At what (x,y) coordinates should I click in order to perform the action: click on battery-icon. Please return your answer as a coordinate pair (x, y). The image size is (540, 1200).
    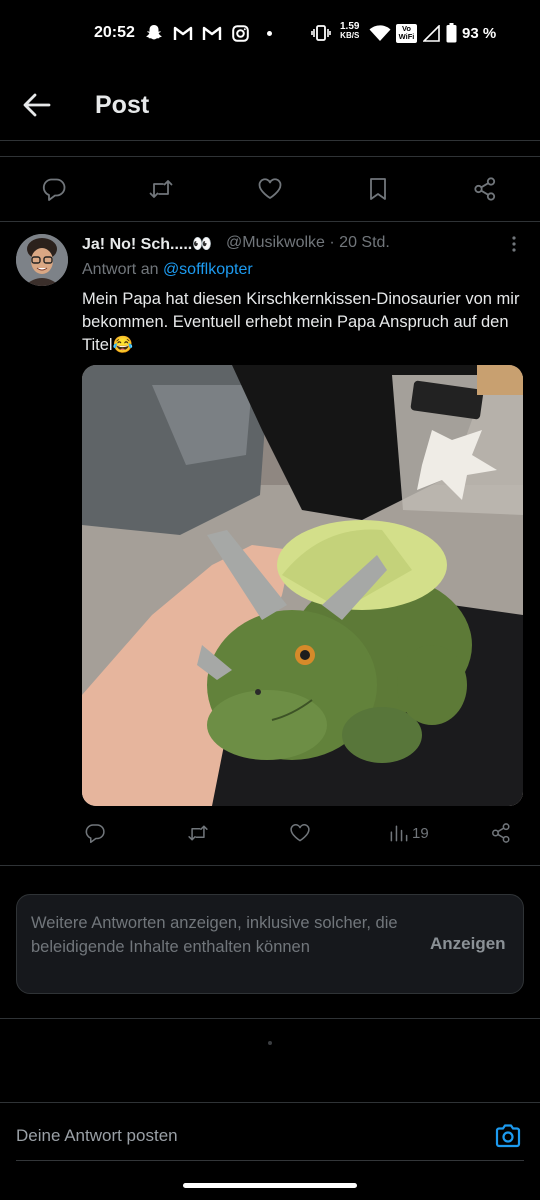
    Looking at the image, I should click on (451, 33).